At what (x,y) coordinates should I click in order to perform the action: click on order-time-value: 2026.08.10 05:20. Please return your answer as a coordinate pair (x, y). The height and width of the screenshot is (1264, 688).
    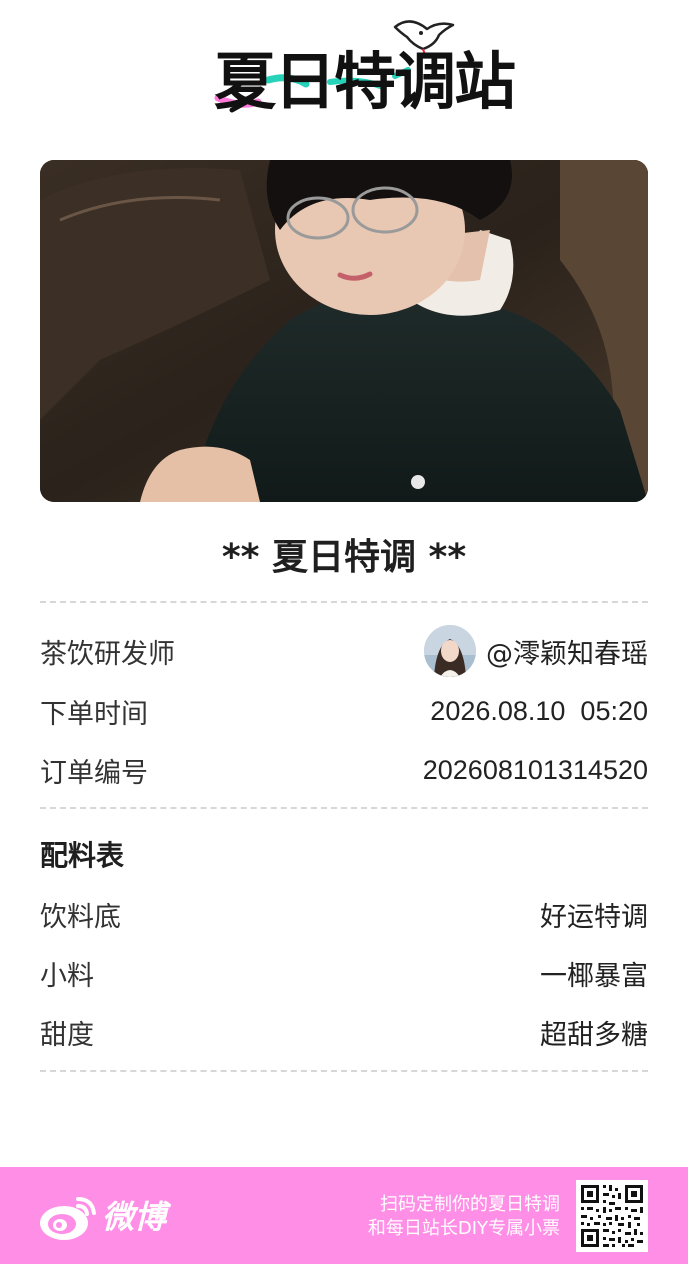
    Looking at the image, I should click on (539, 710).